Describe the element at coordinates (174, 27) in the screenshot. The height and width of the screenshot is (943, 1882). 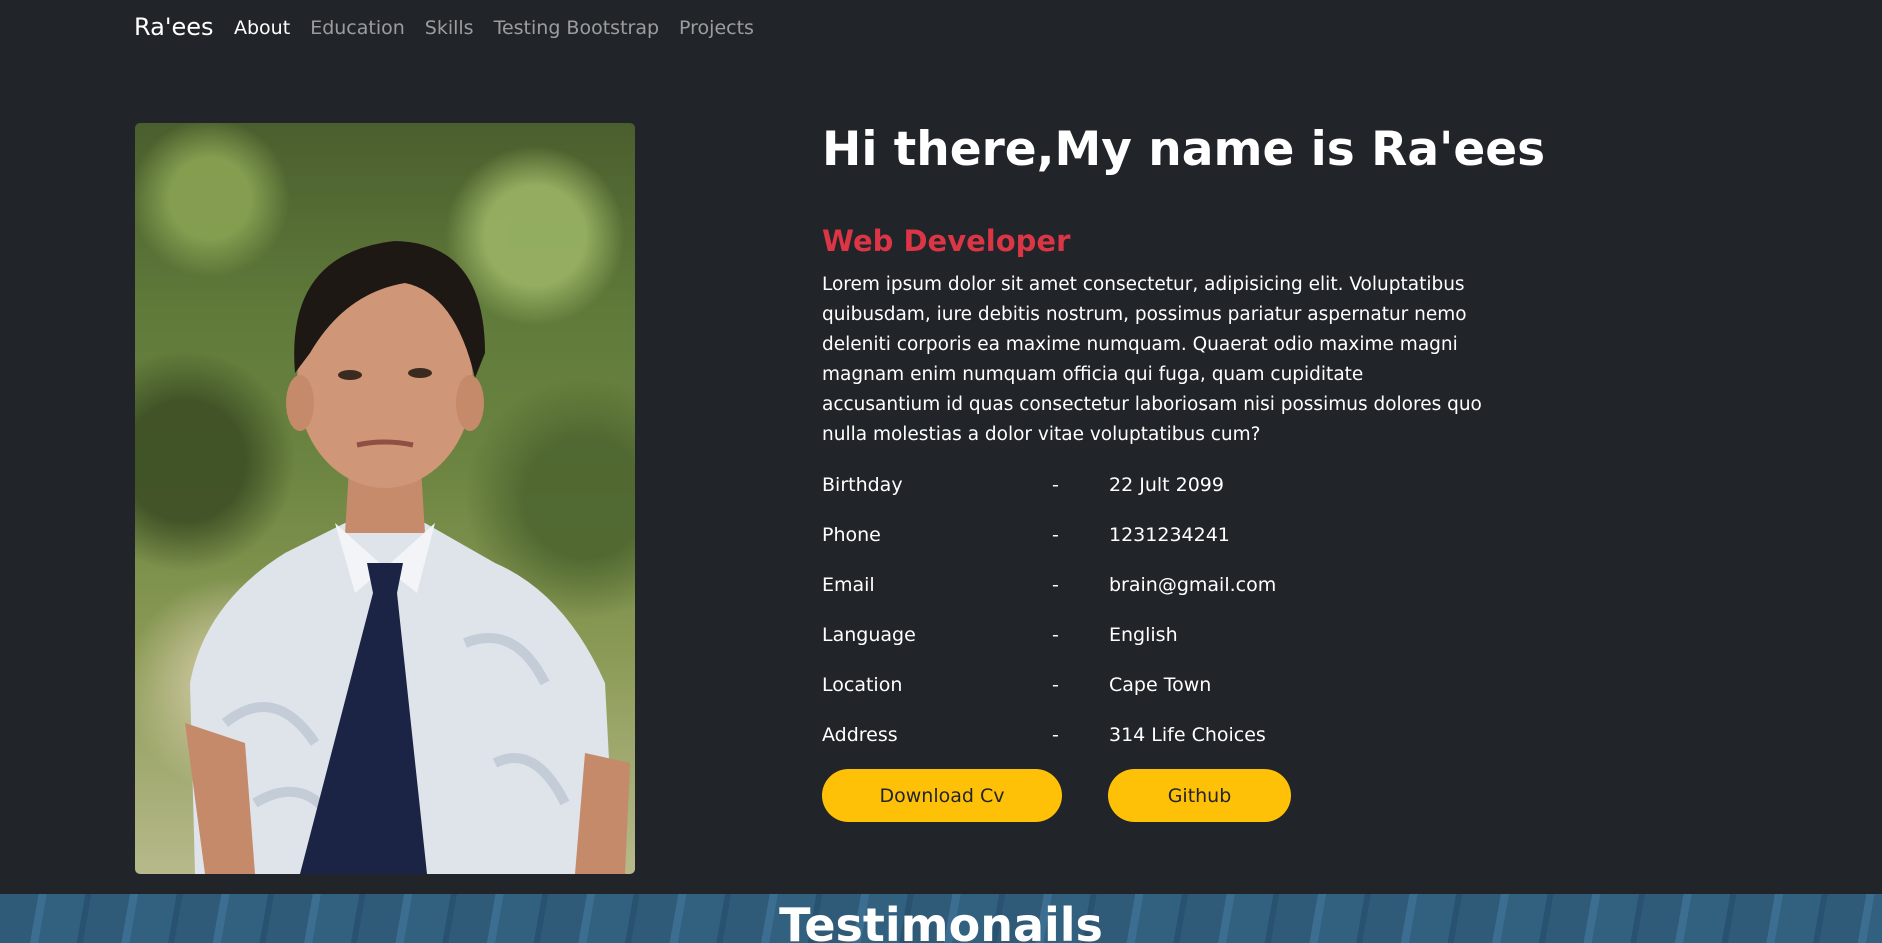
I see `brand-link: Ra'ees` at that location.